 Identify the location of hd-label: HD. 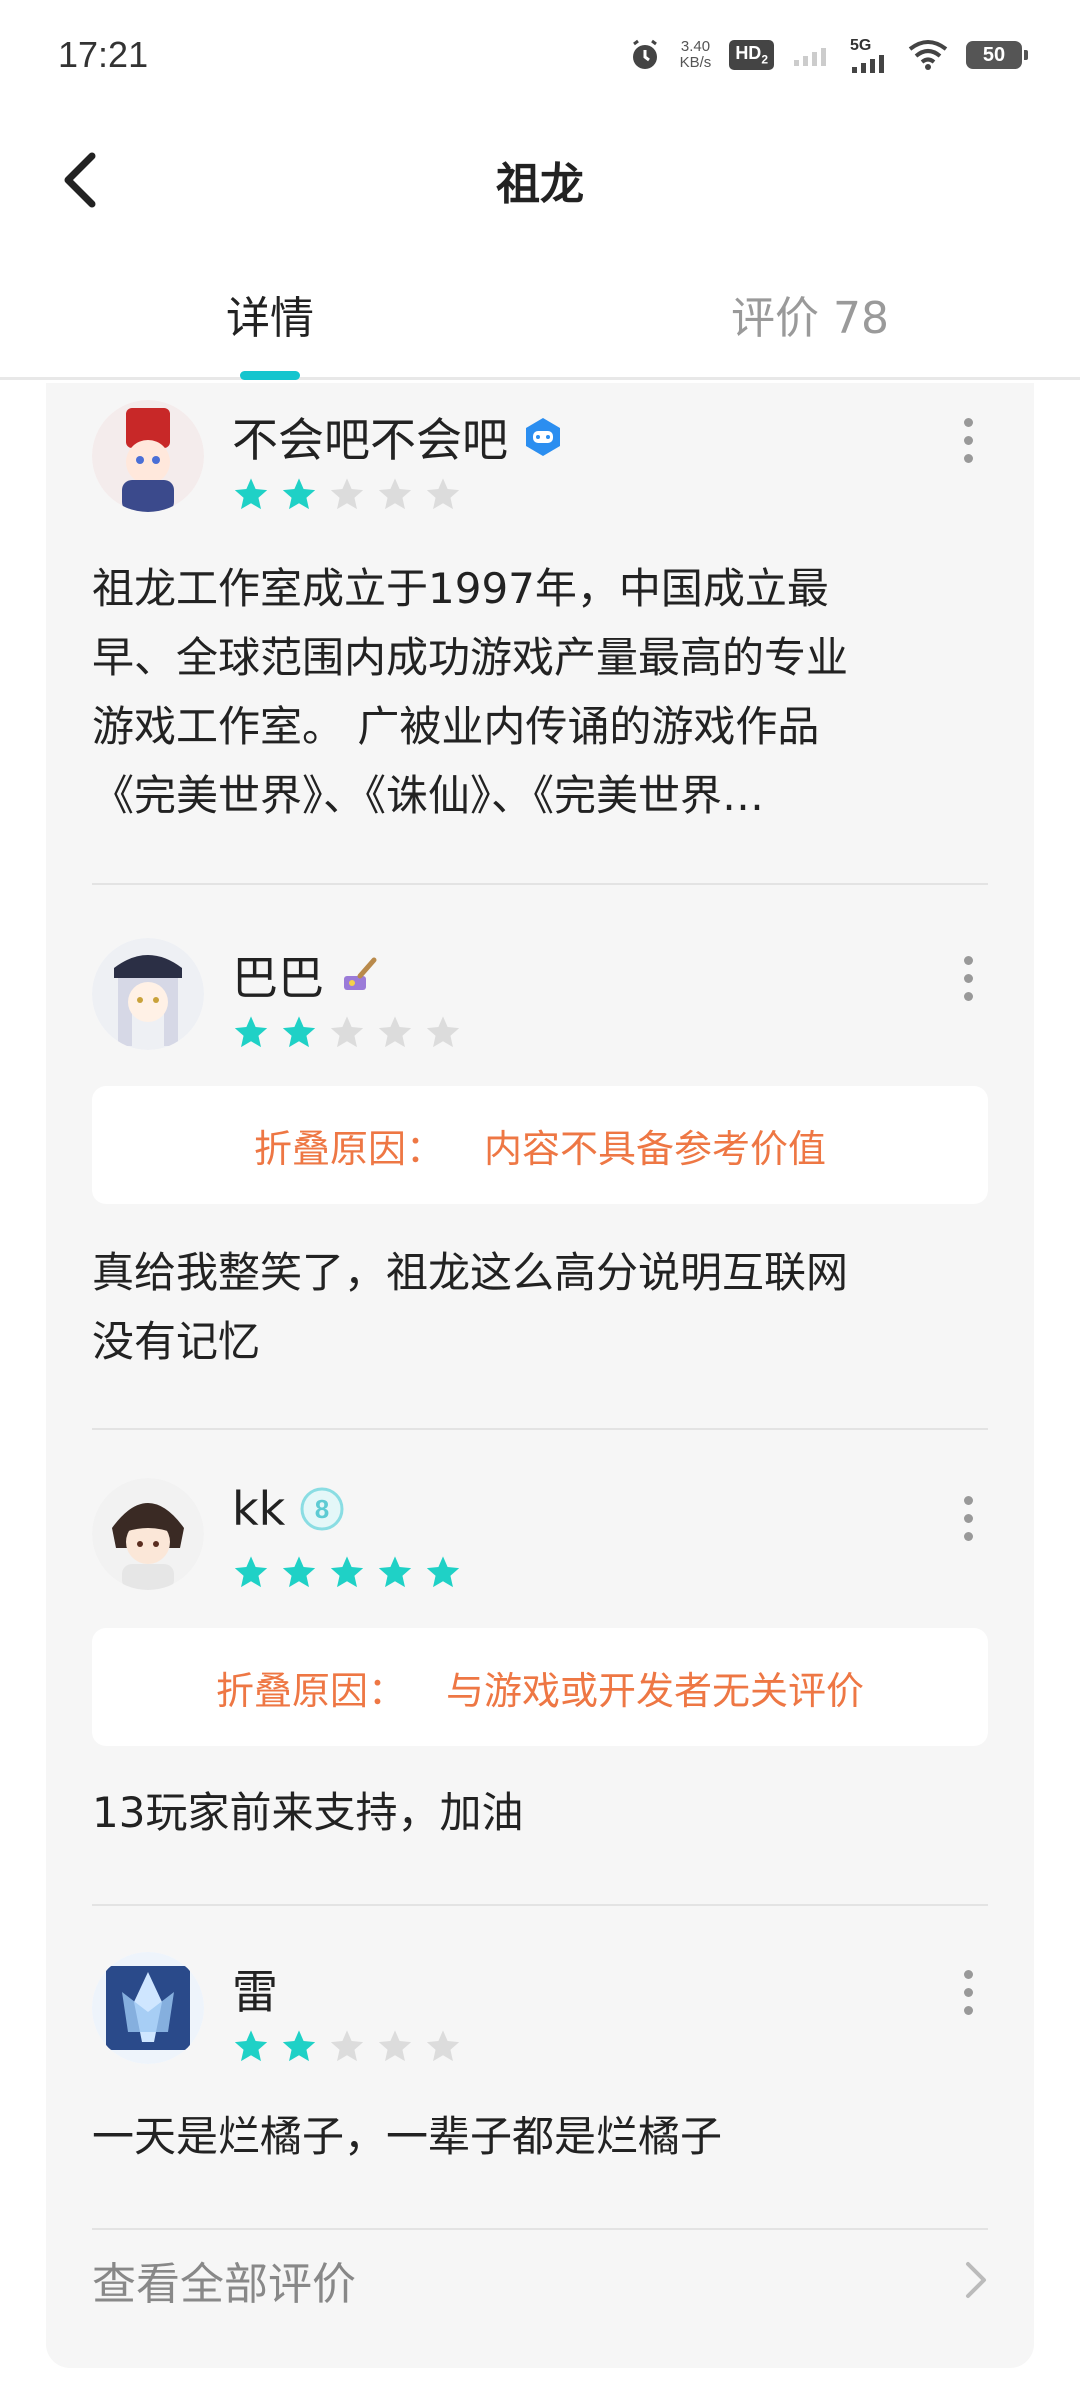
(748, 53).